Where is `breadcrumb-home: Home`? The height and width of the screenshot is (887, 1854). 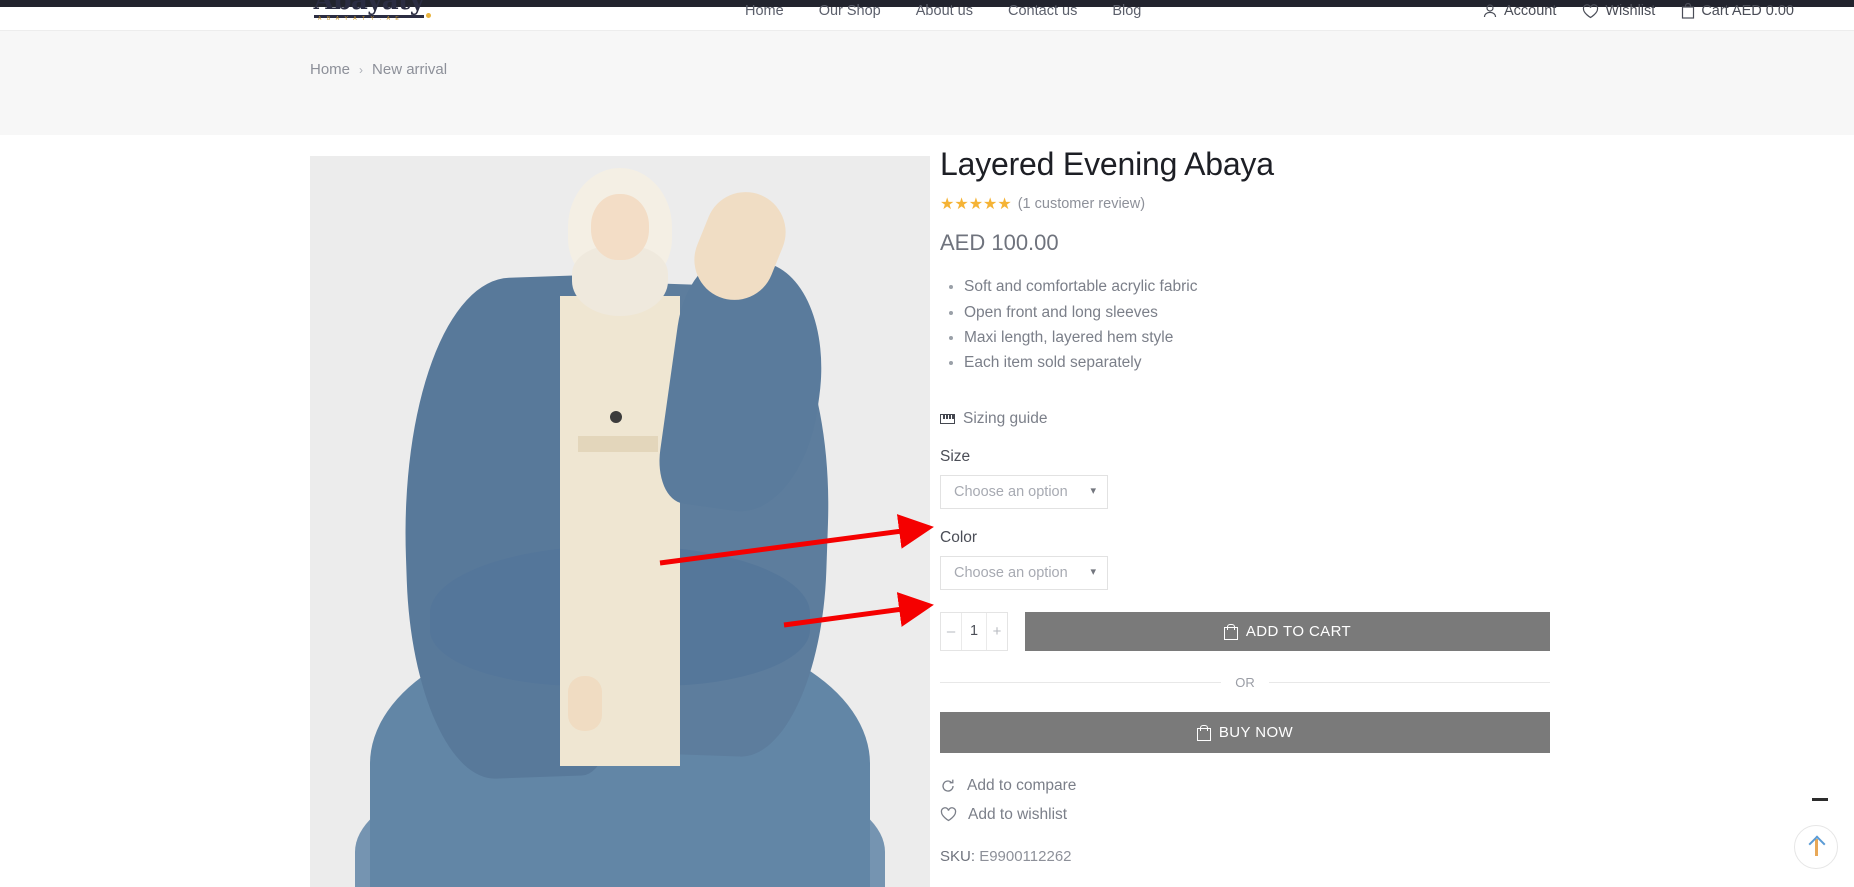
breadcrumb-home: Home is located at coordinates (330, 69).